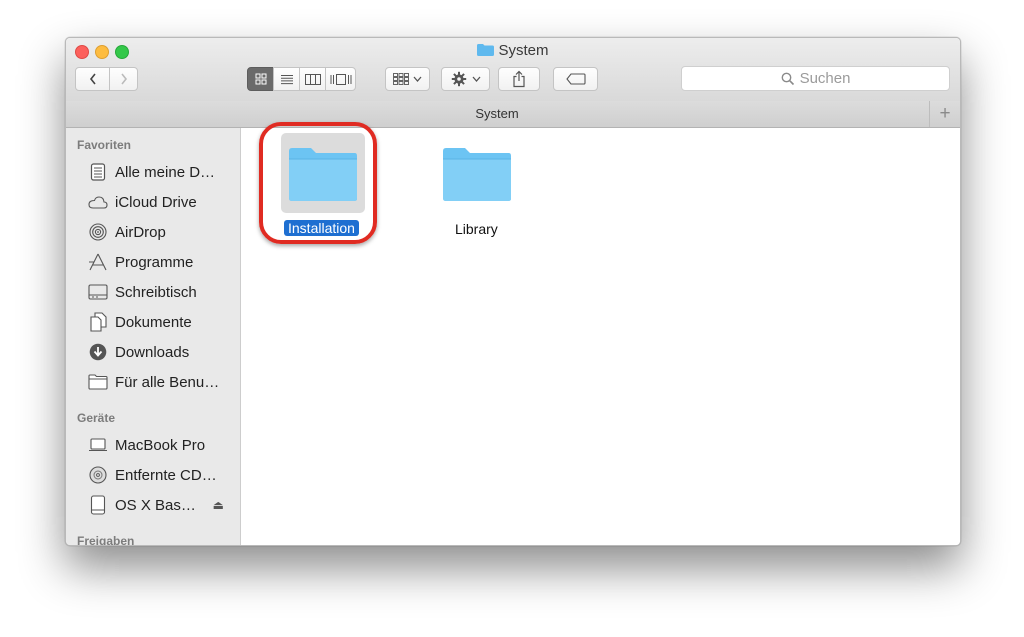 The height and width of the screenshot is (637, 1024). I want to click on sidebar-section-freigaben: Freigaben, so click(106, 539).